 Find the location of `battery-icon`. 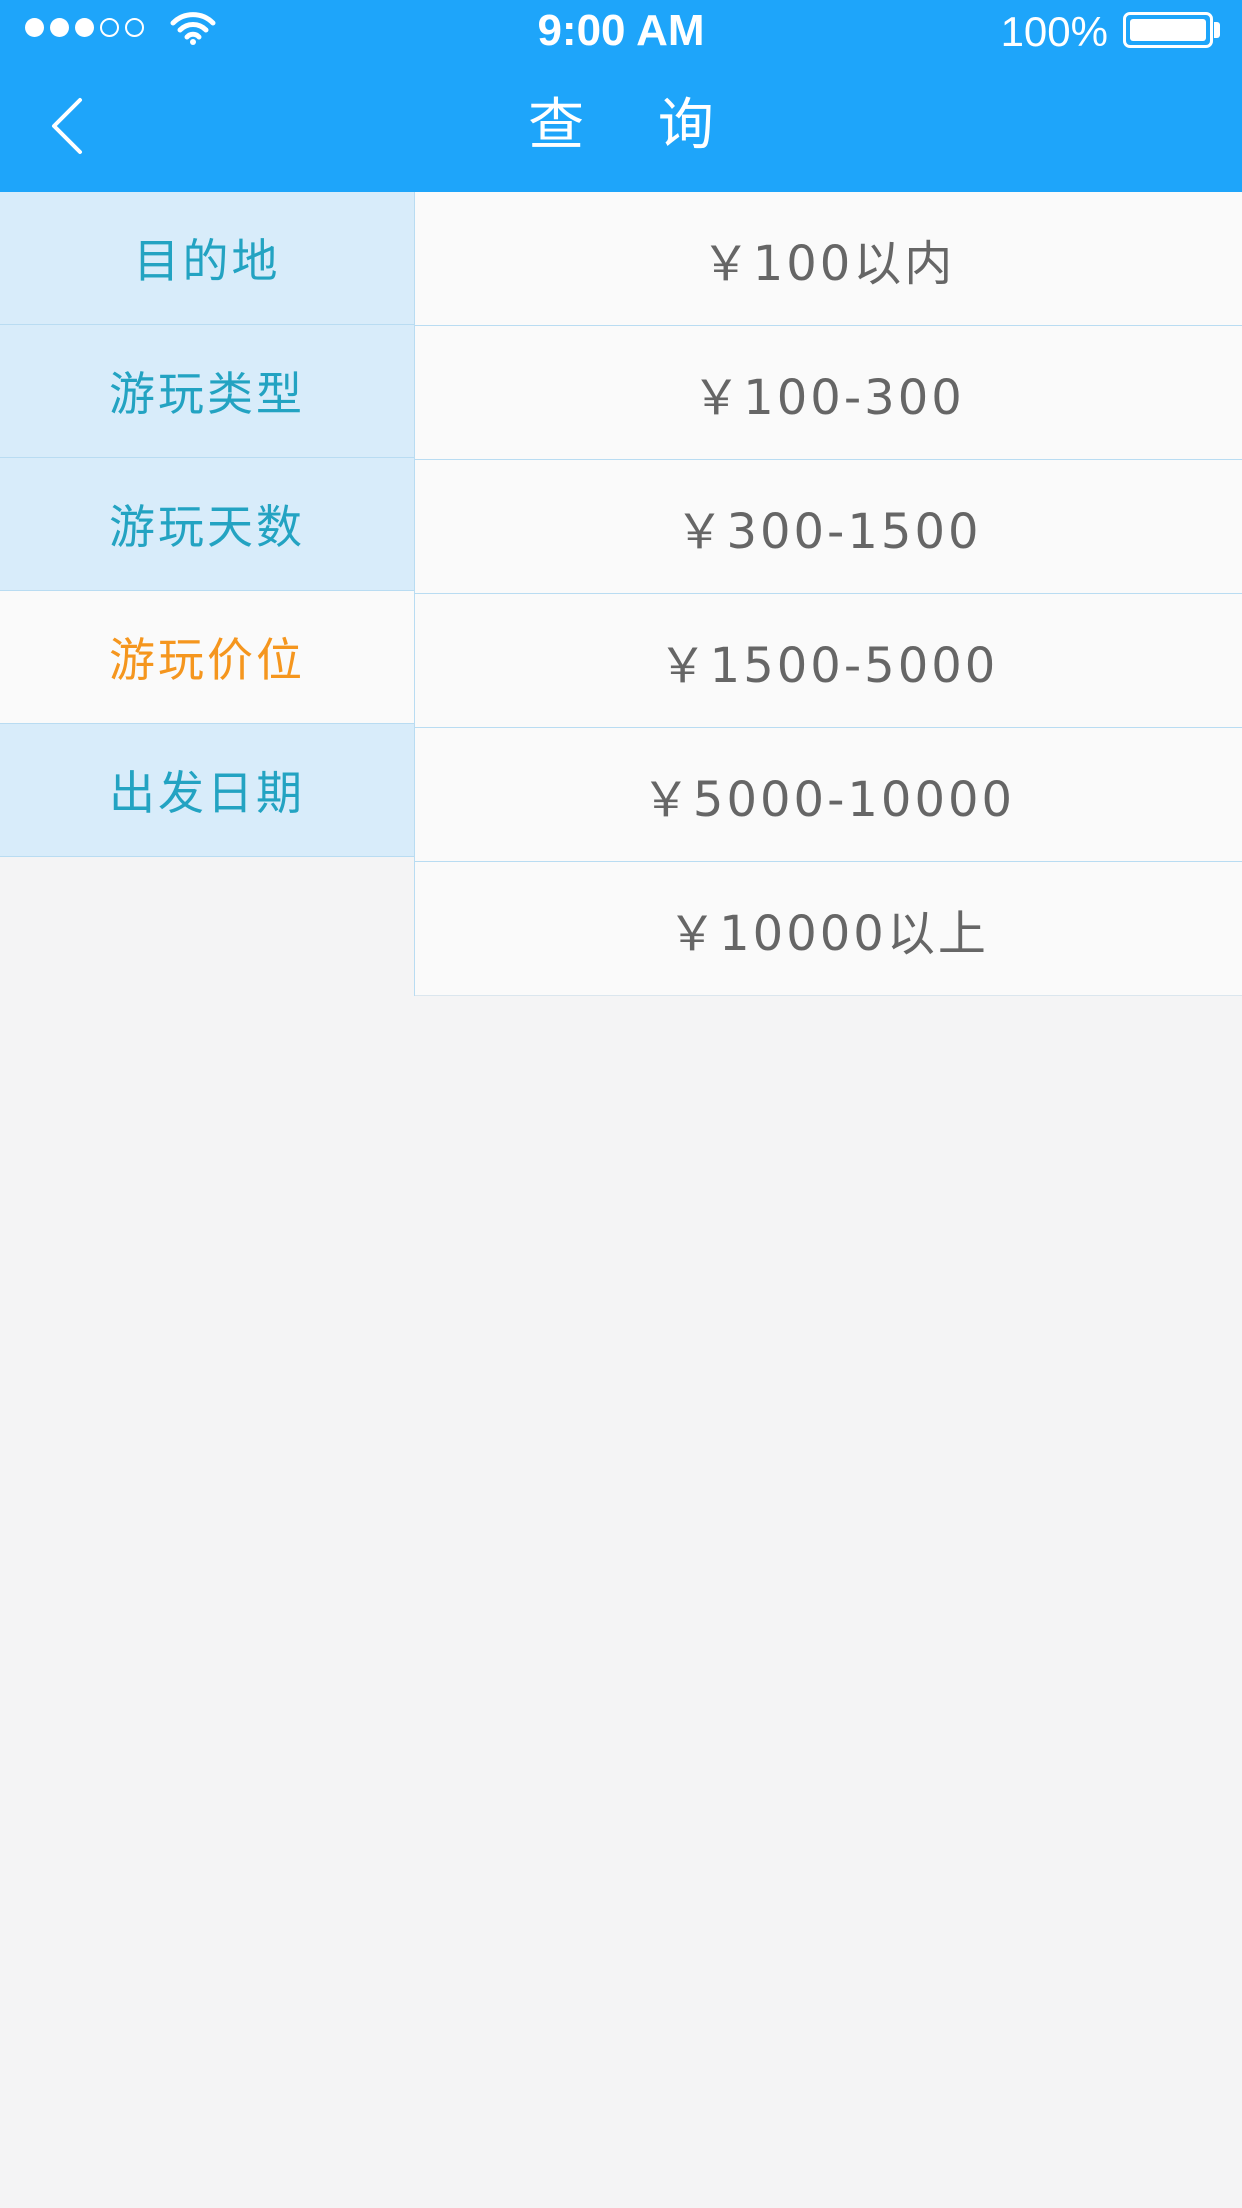

battery-icon is located at coordinates (1168, 30).